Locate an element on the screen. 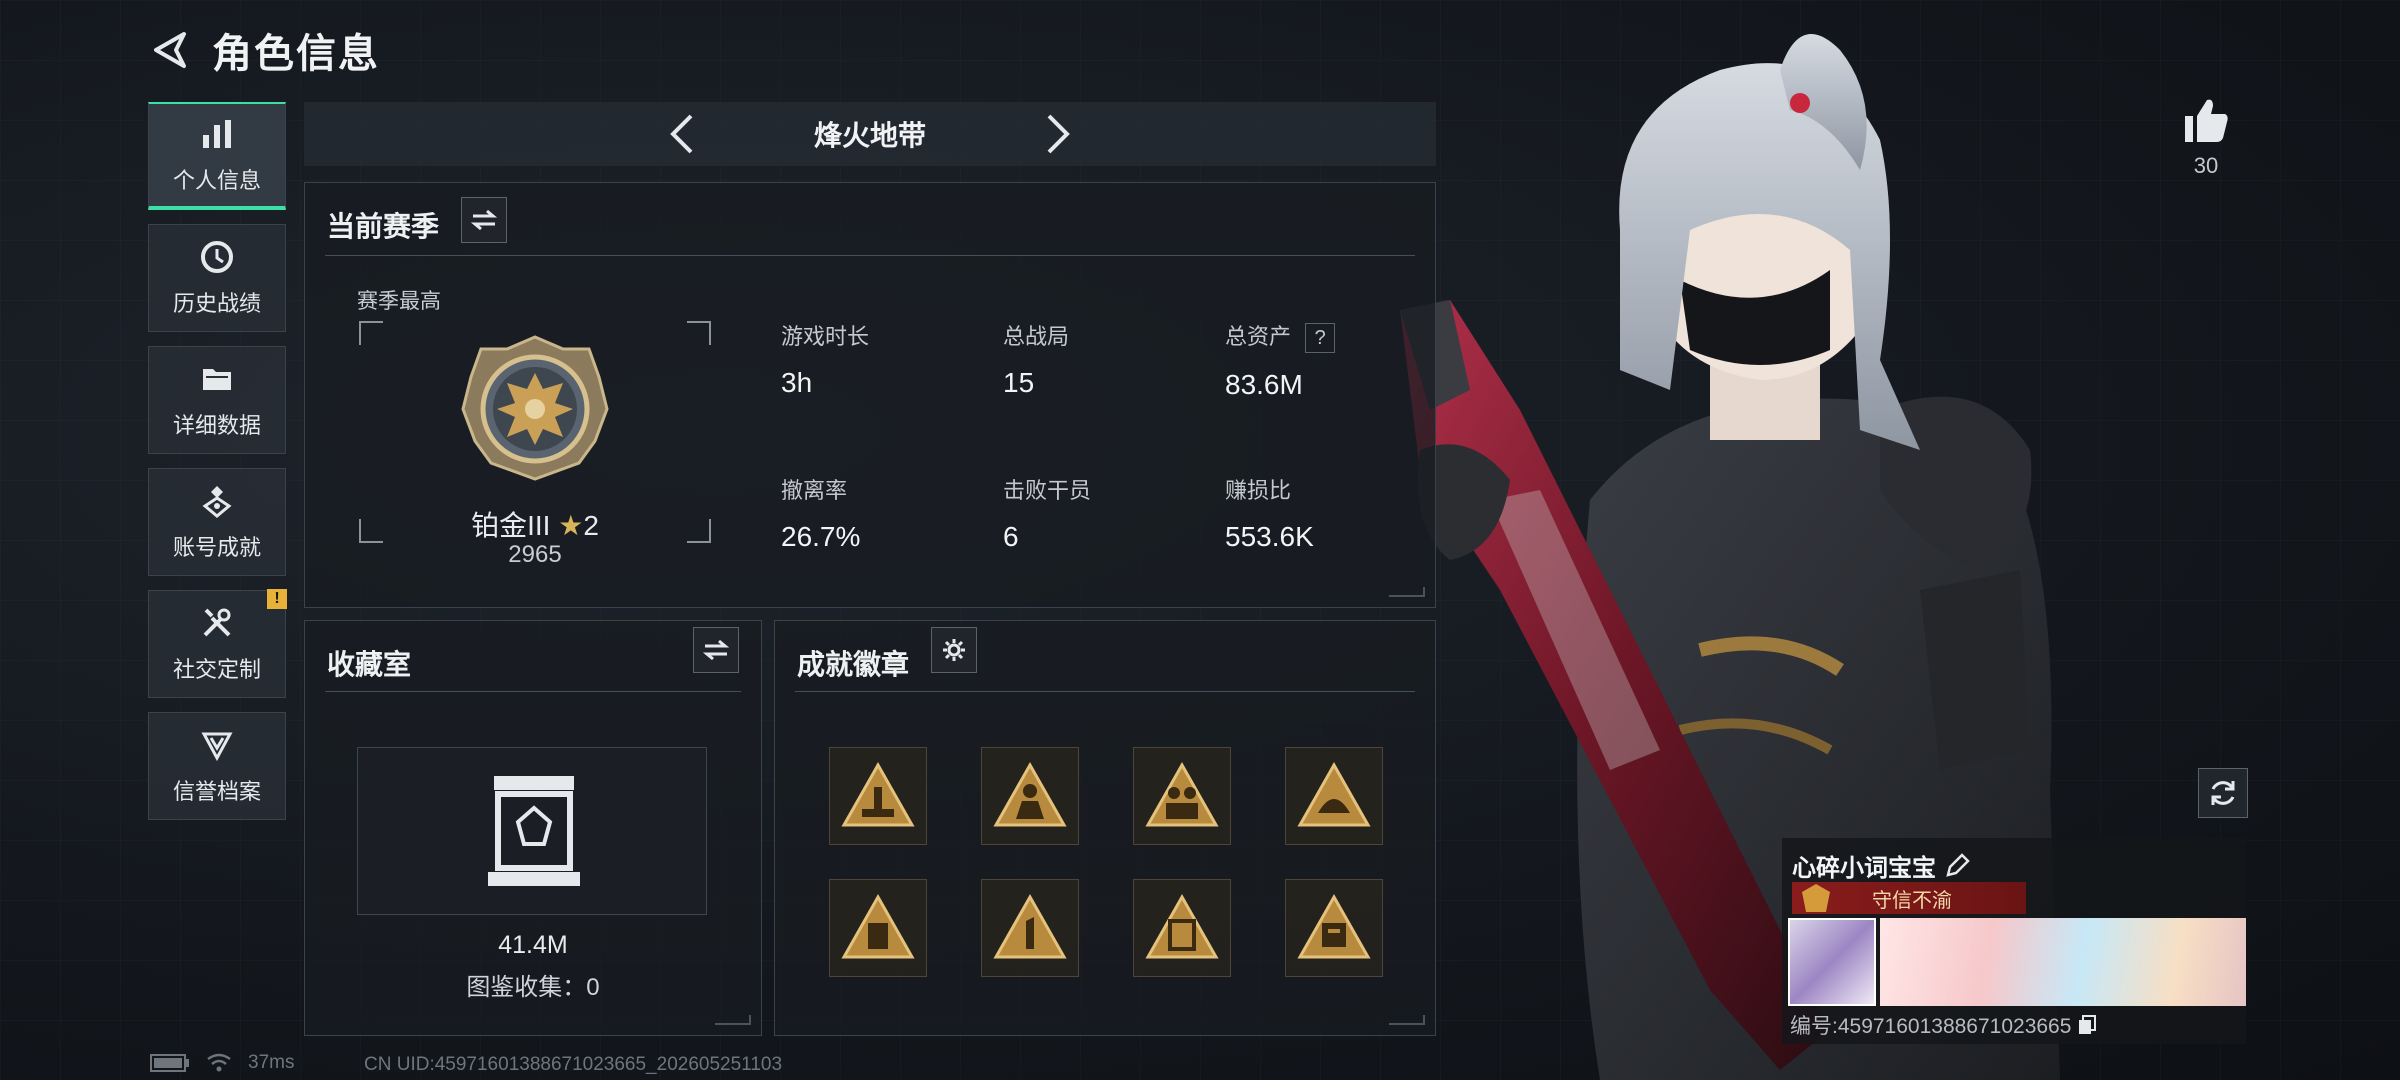 The width and height of the screenshot is (2400, 1080). rank-frame: 铂金III ★2 2965 is located at coordinates (535, 444).